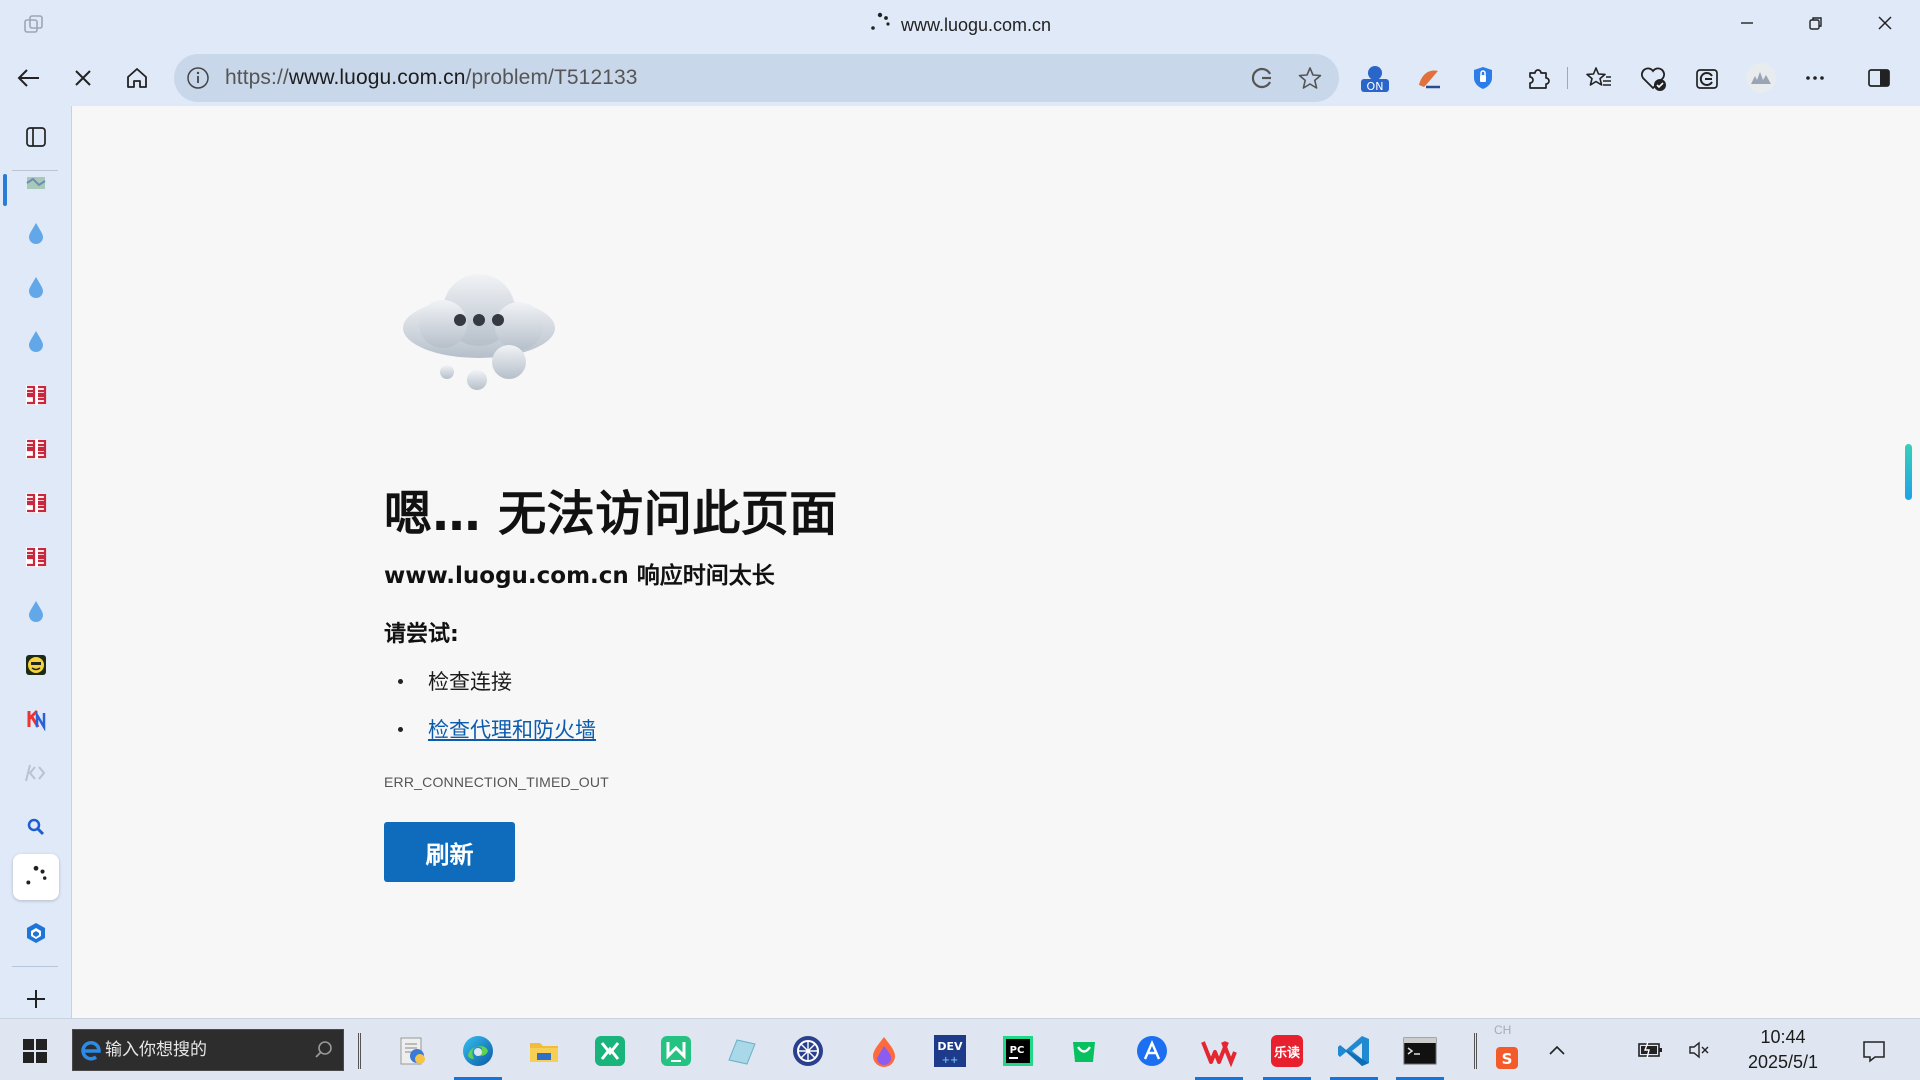  Describe the element at coordinates (1747, 23) in the screenshot. I see `minimize-button` at that location.